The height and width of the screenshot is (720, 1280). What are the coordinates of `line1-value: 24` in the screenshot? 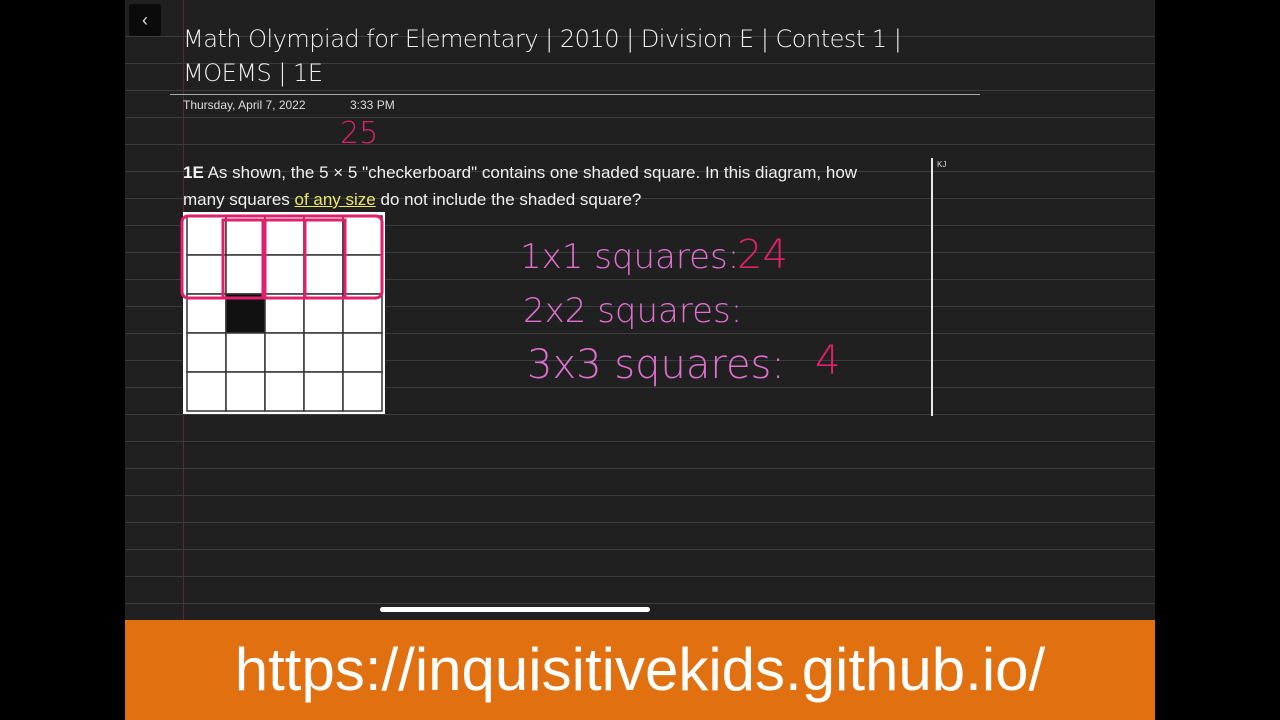 It's located at (762, 255).